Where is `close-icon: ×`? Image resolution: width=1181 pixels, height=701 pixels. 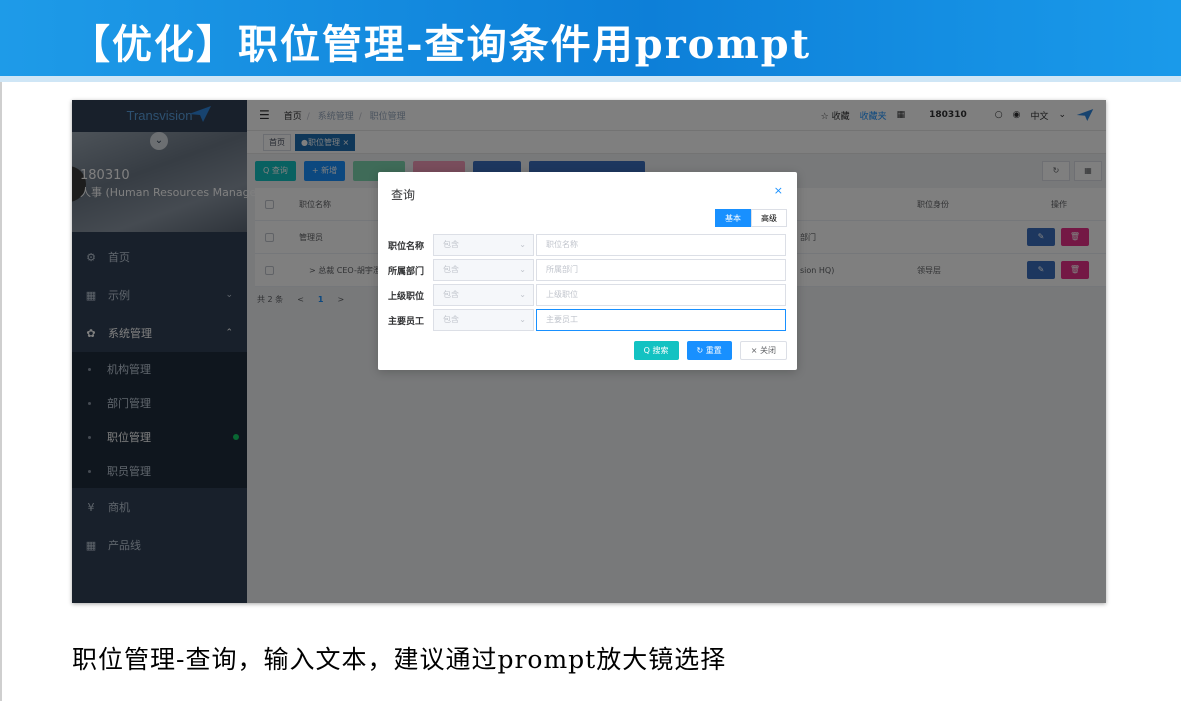
close-icon: × is located at coordinates (778, 190).